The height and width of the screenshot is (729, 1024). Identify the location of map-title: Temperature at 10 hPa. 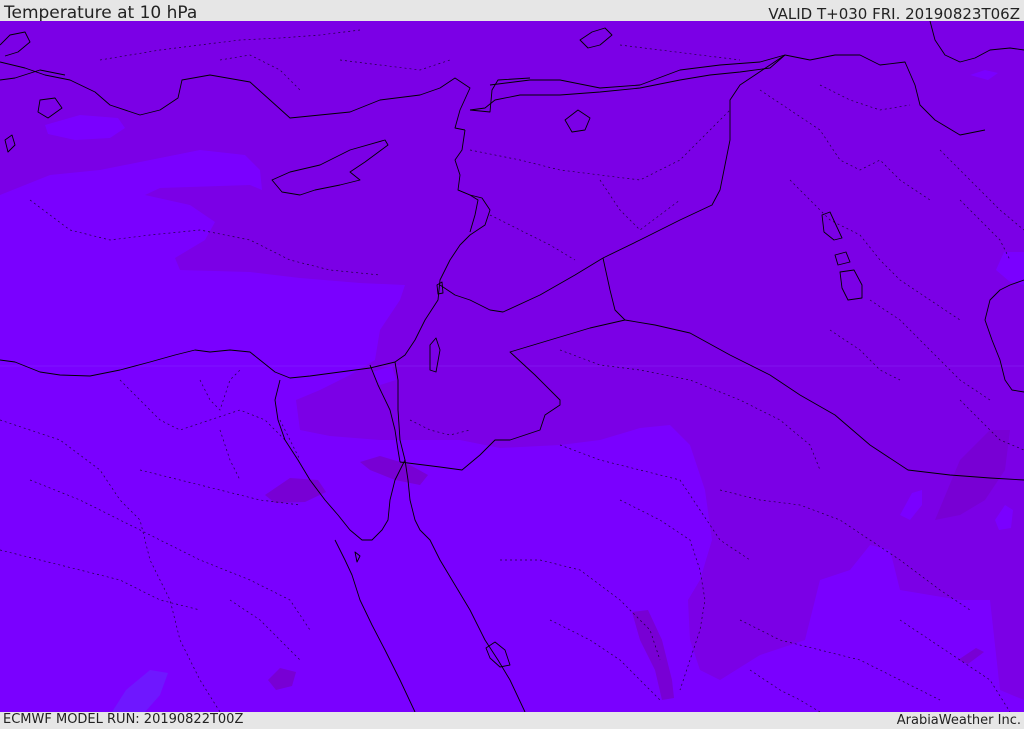
(101, 13).